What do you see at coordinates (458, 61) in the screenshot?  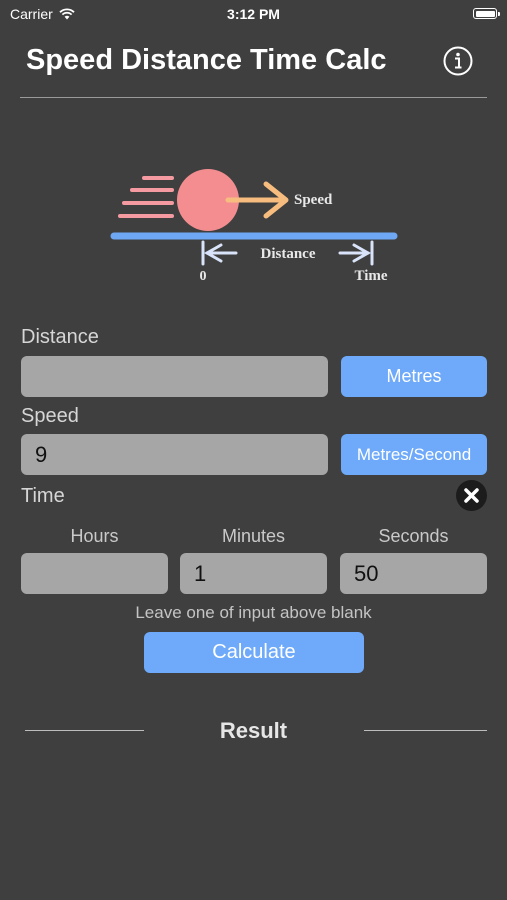 I see `info-icon` at bounding box center [458, 61].